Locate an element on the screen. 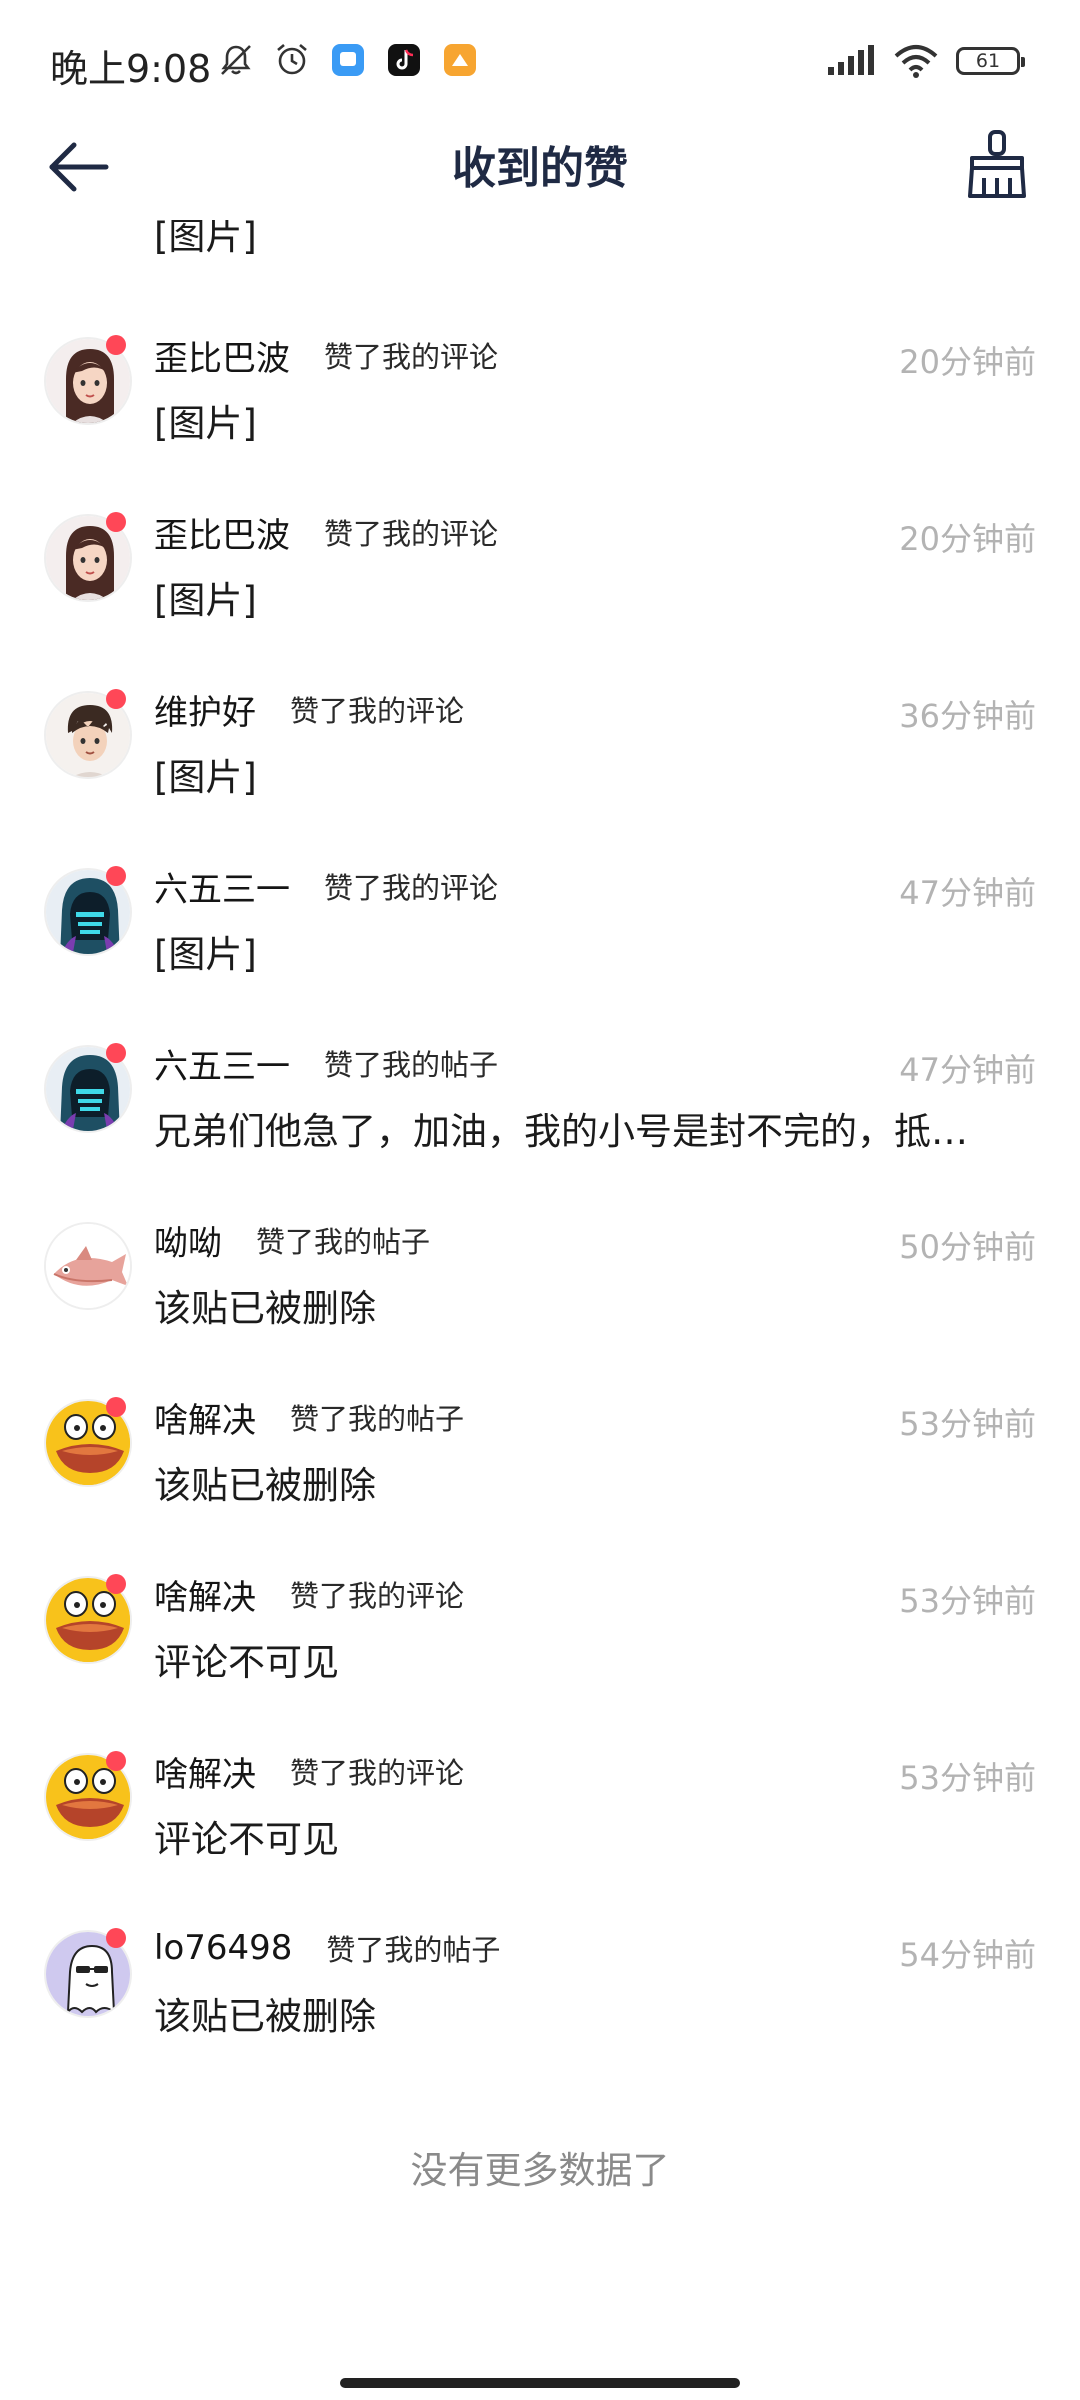  item-header: 啥解决 赞了我的帖子 is located at coordinates (309, 1417).